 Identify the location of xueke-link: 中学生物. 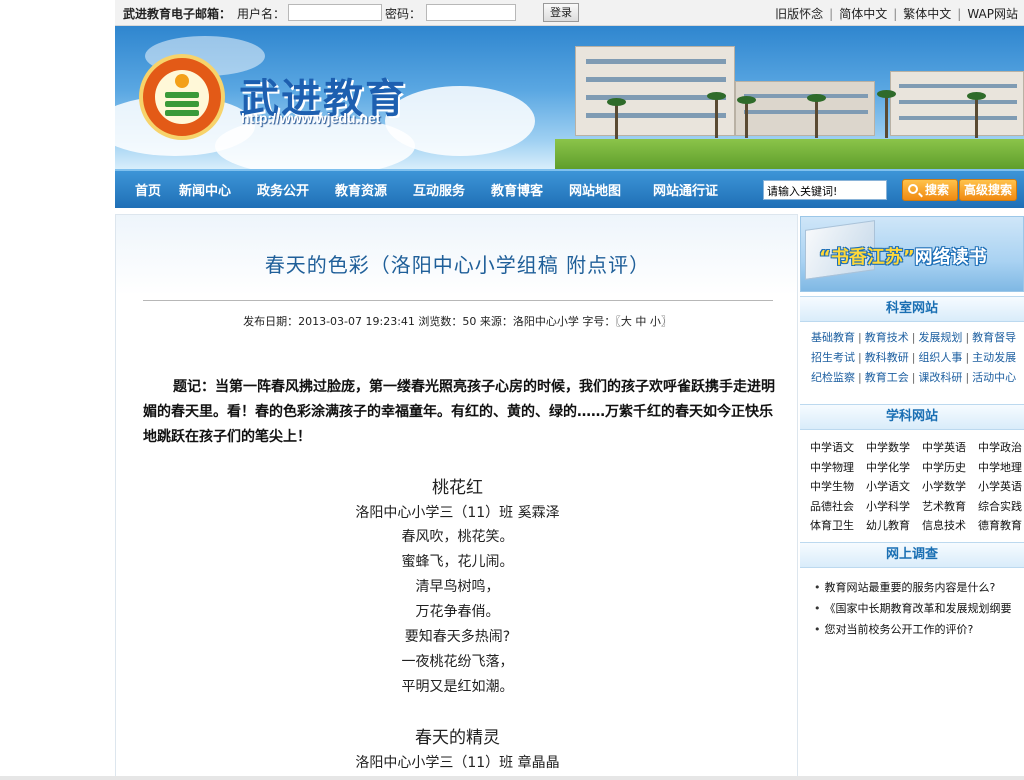
(838, 487).